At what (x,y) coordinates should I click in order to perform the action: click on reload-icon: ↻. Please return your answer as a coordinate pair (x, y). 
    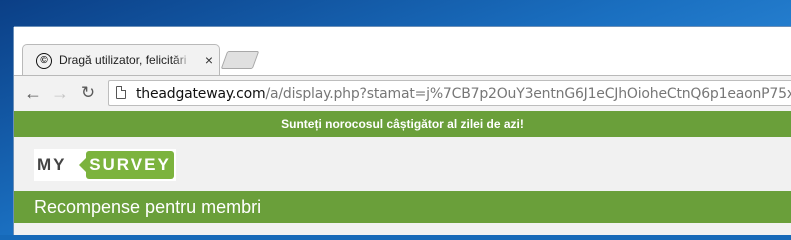
    Looking at the image, I should click on (88, 93).